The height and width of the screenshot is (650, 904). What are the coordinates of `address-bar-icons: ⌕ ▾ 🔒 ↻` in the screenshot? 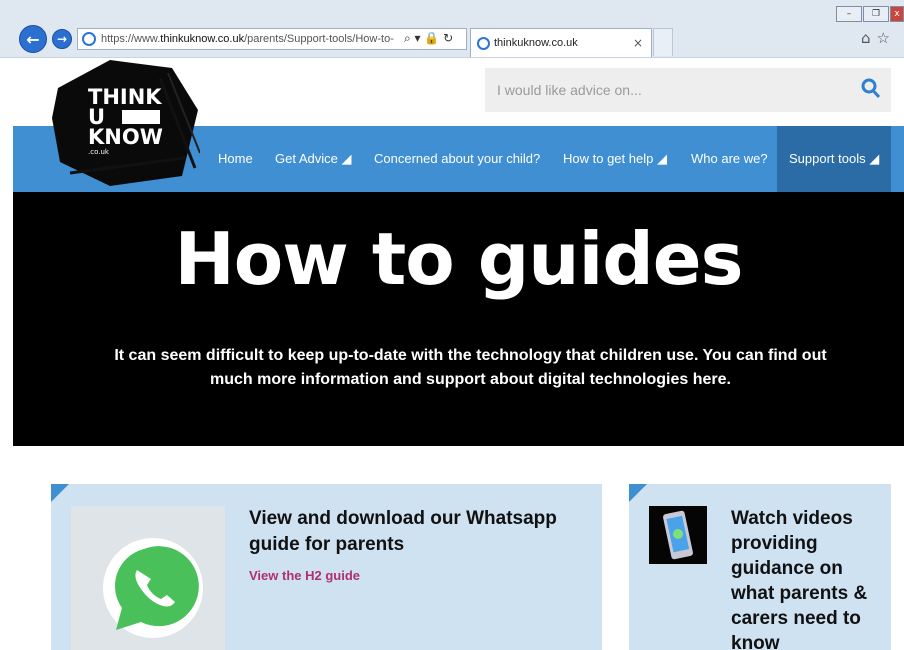 It's located at (428, 38).